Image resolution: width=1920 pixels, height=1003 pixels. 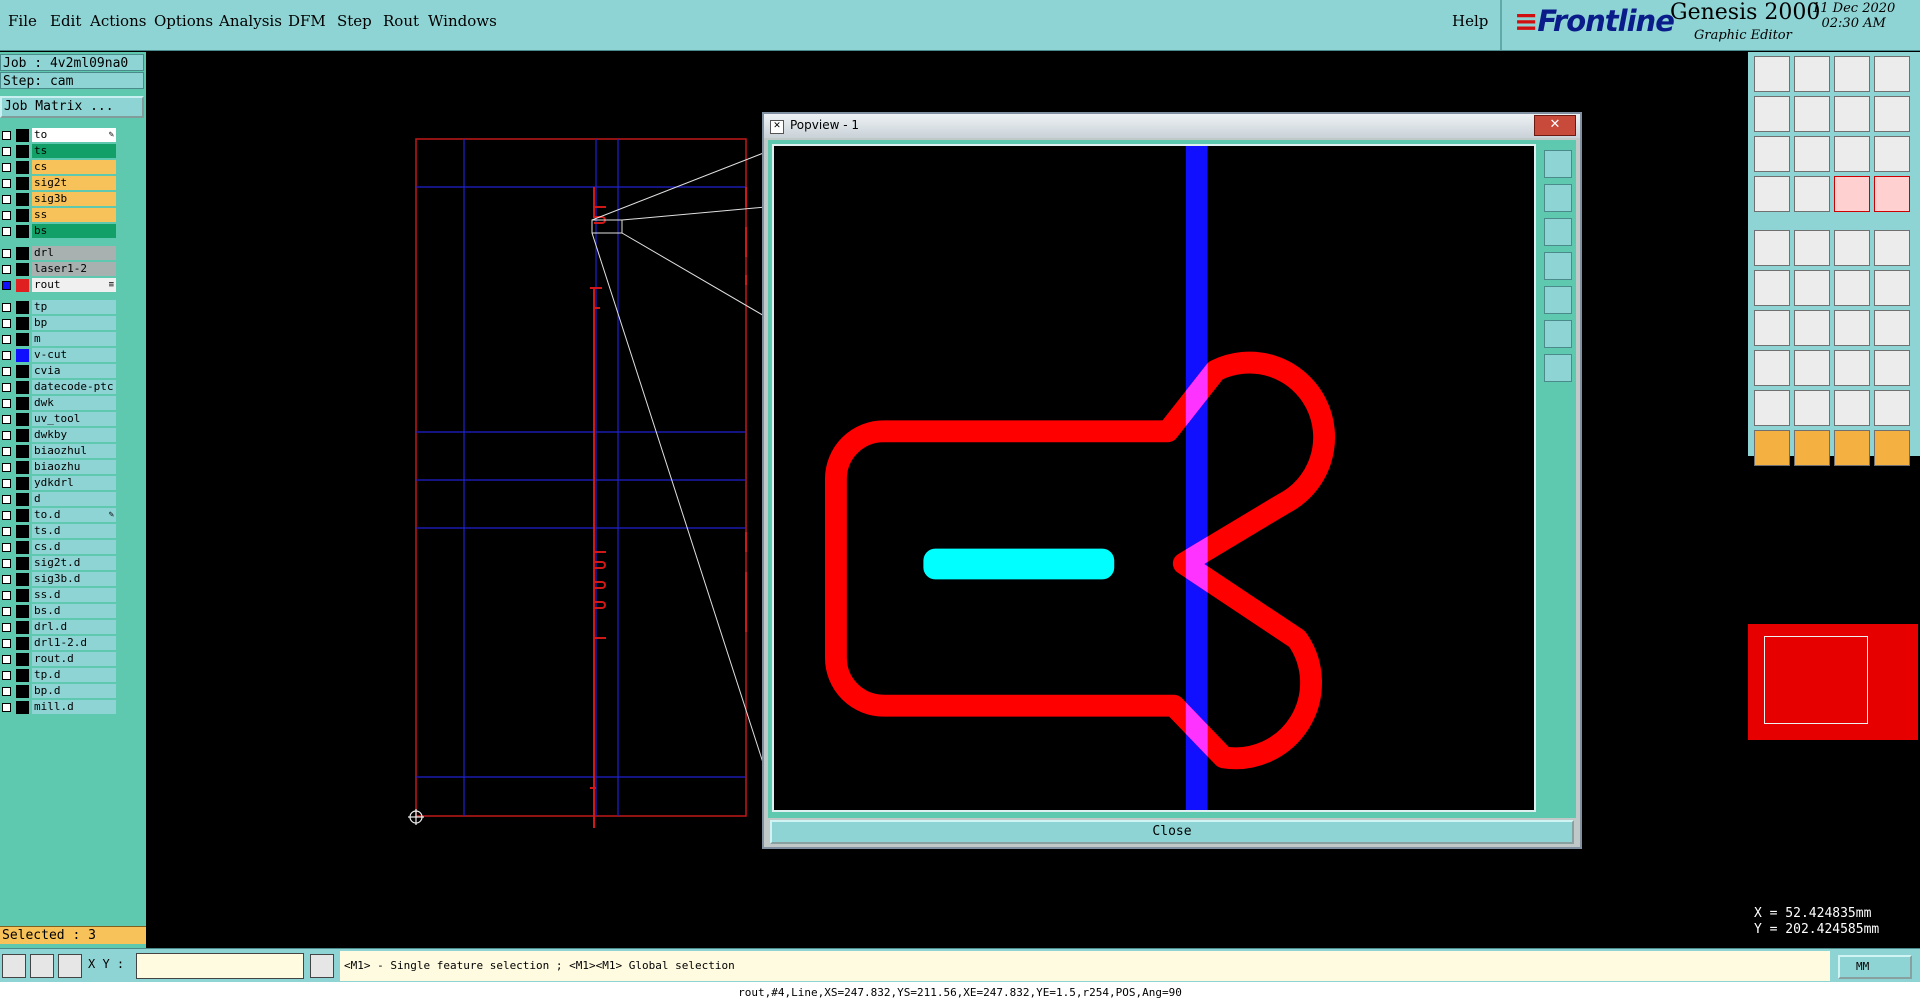 I want to click on layer-row: bs.d, so click(x=59, y=611).